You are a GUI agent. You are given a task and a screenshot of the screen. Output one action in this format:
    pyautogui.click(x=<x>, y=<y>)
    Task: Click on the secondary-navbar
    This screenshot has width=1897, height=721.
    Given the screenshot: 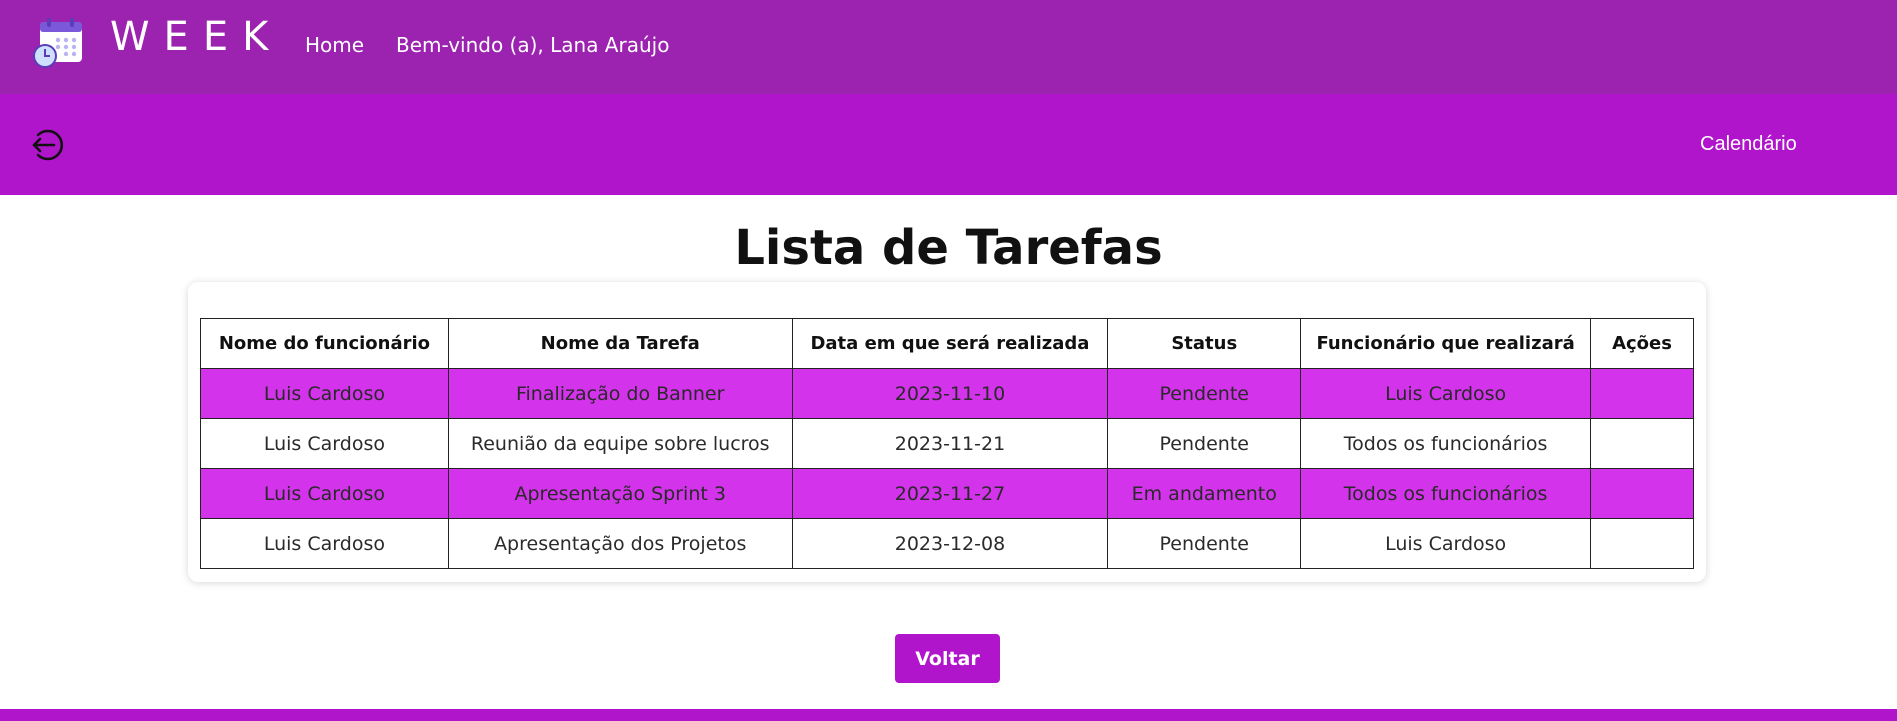 What is the action you would take?
    pyautogui.click(x=948, y=144)
    